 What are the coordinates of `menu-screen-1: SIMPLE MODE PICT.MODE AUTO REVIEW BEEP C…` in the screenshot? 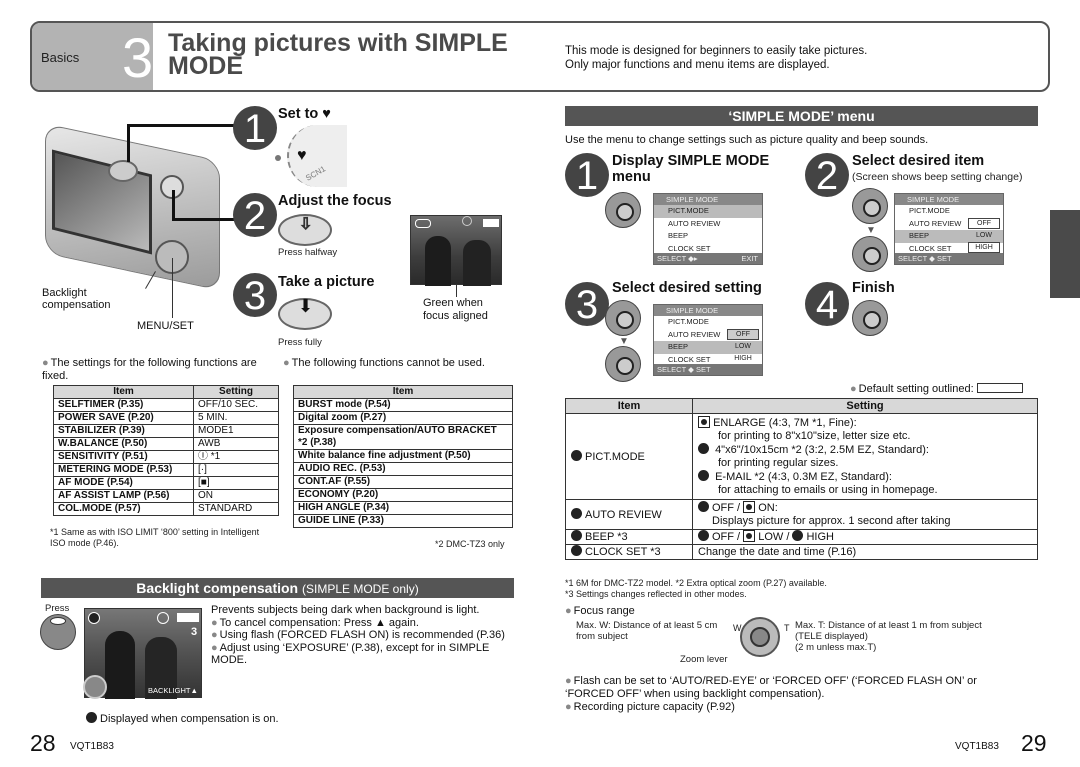 It's located at (708, 229).